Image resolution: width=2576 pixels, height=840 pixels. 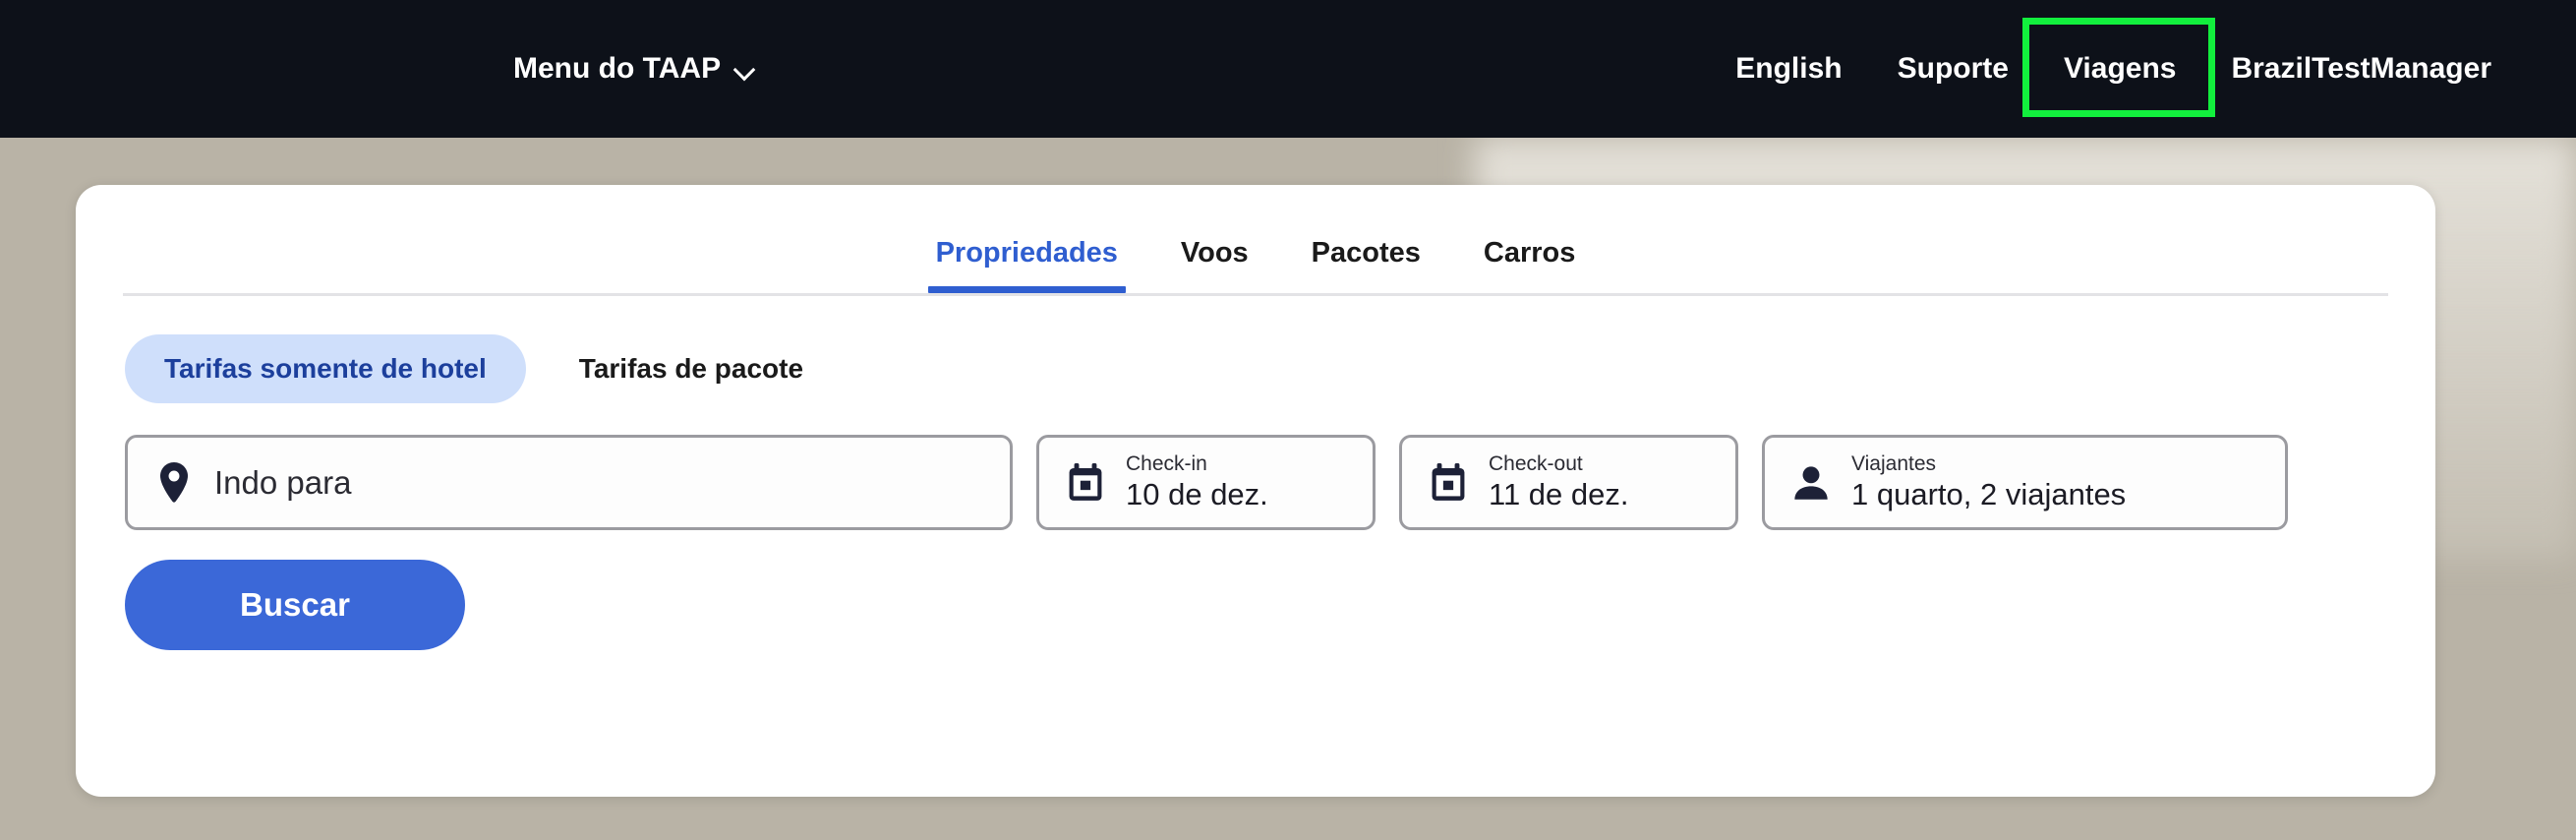 I want to click on person-icon, so click(x=1811, y=483).